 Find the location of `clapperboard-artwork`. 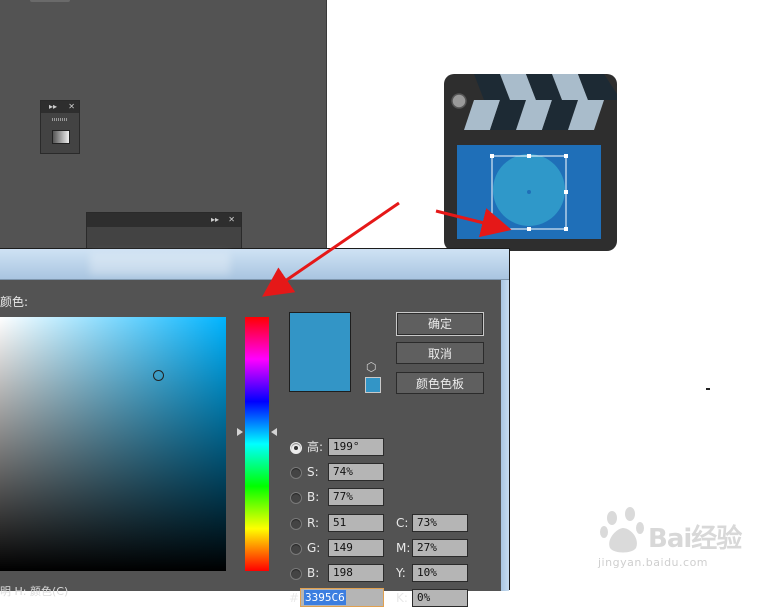

clapperboard-artwork is located at coordinates (531, 161).